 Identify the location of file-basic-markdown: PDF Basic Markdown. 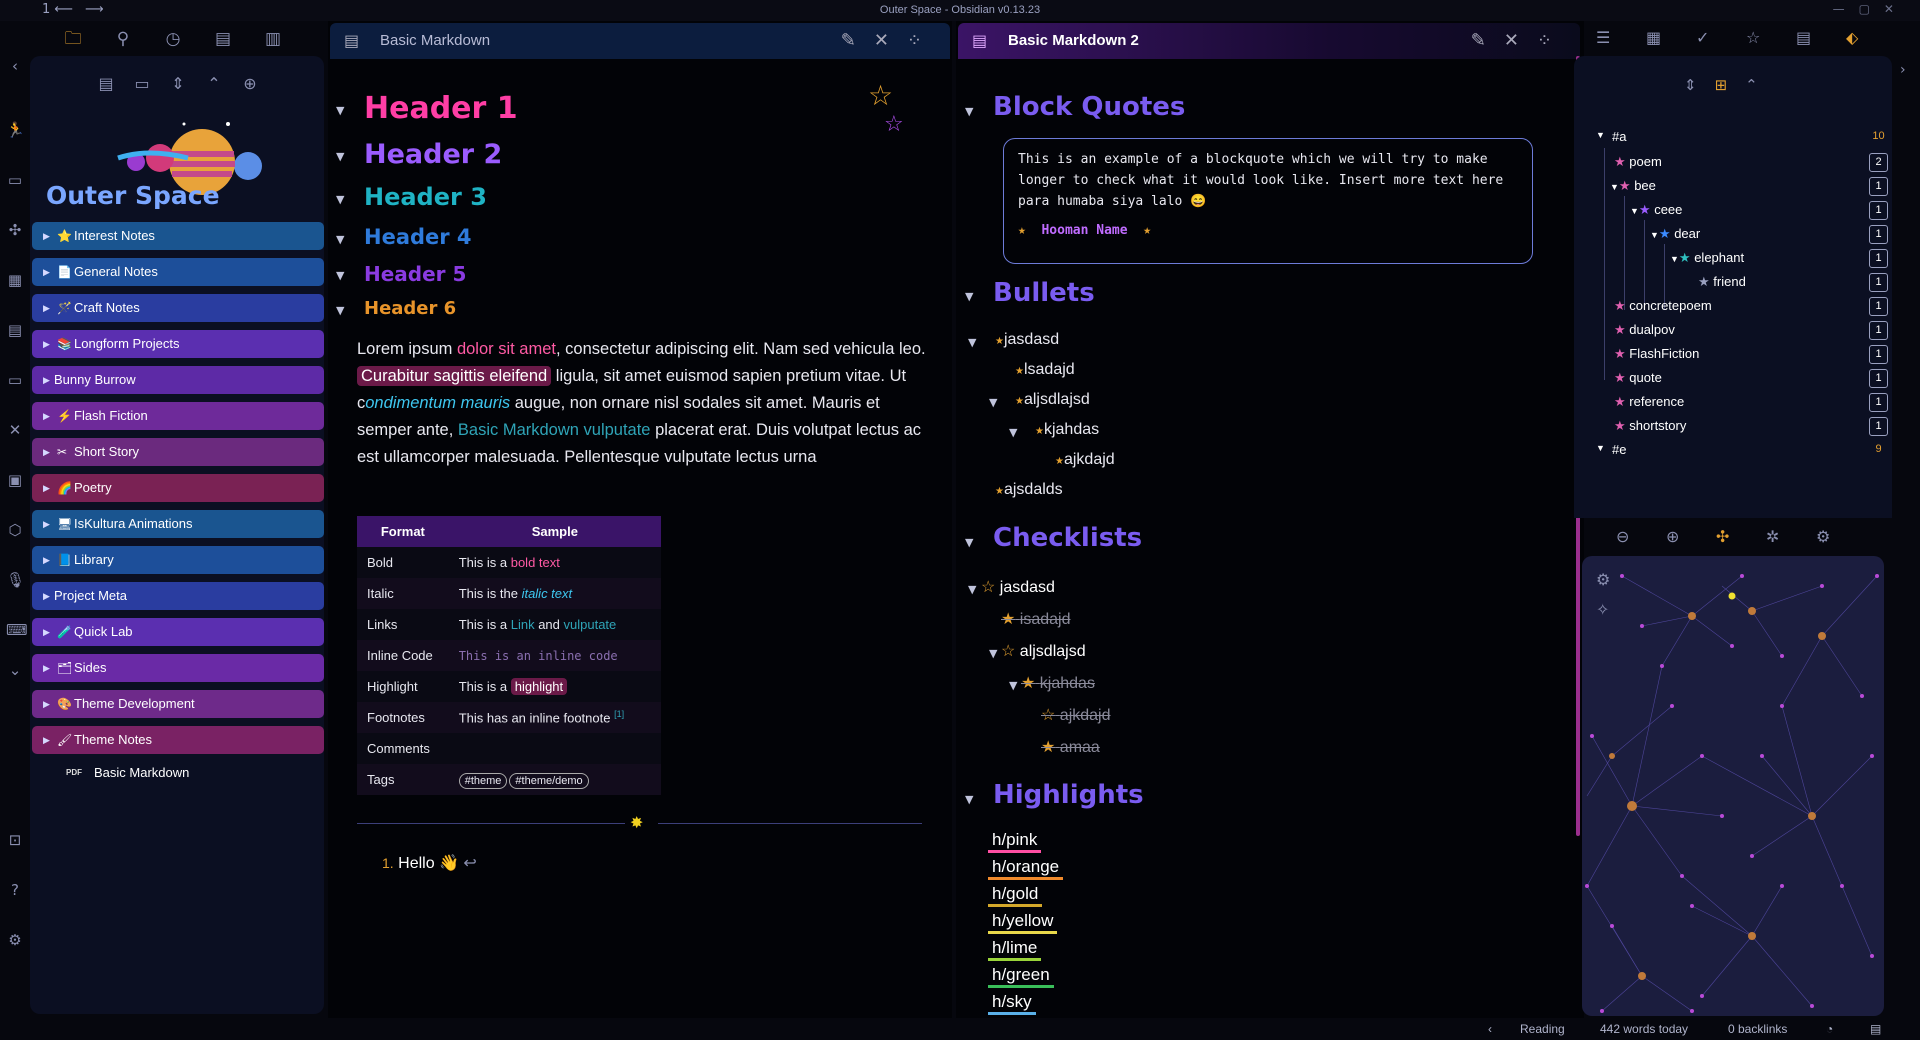
(178, 773).